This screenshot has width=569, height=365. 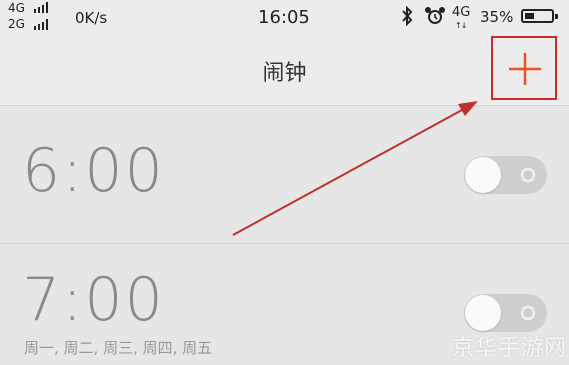 What do you see at coordinates (91, 18) in the screenshot?
I see `network-speed: 0K/s` at bounding box center [91, 18].